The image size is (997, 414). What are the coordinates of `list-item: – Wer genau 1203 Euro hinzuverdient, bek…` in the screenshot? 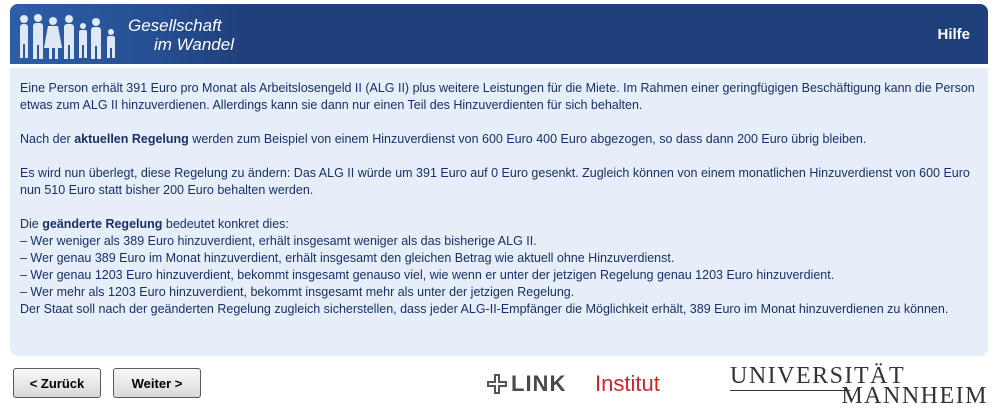 It's located at (427, 275).